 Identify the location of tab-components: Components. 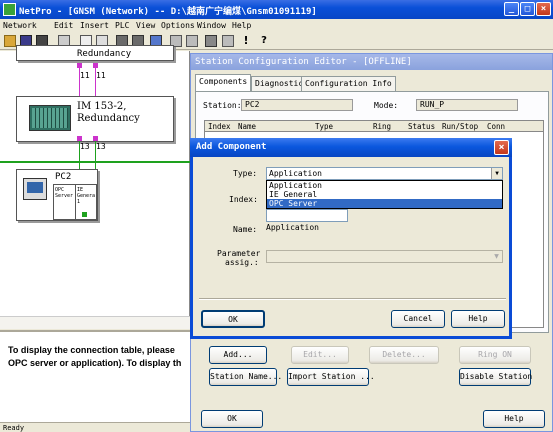
(223, 83).